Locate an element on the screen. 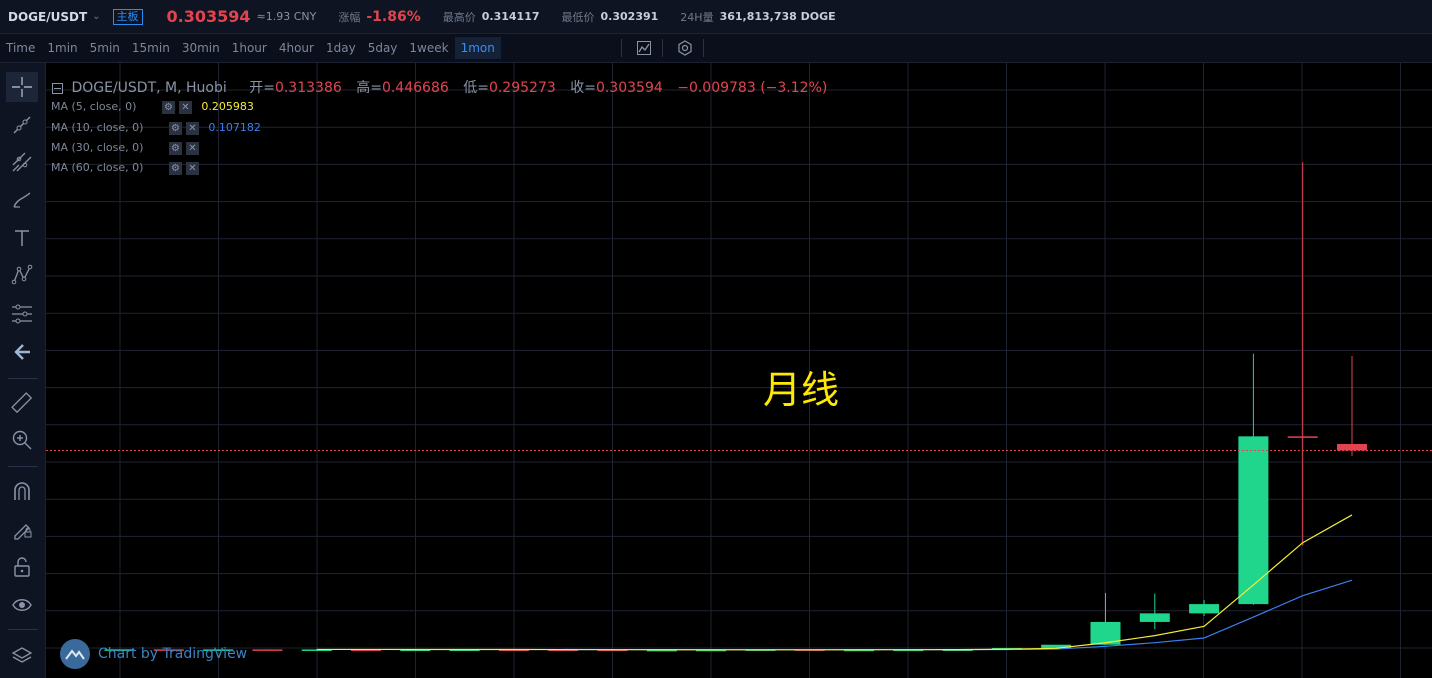 The height and width of the screenshot is (678, 1432). tf-30min: 30min is located at coordinates (201, 48).